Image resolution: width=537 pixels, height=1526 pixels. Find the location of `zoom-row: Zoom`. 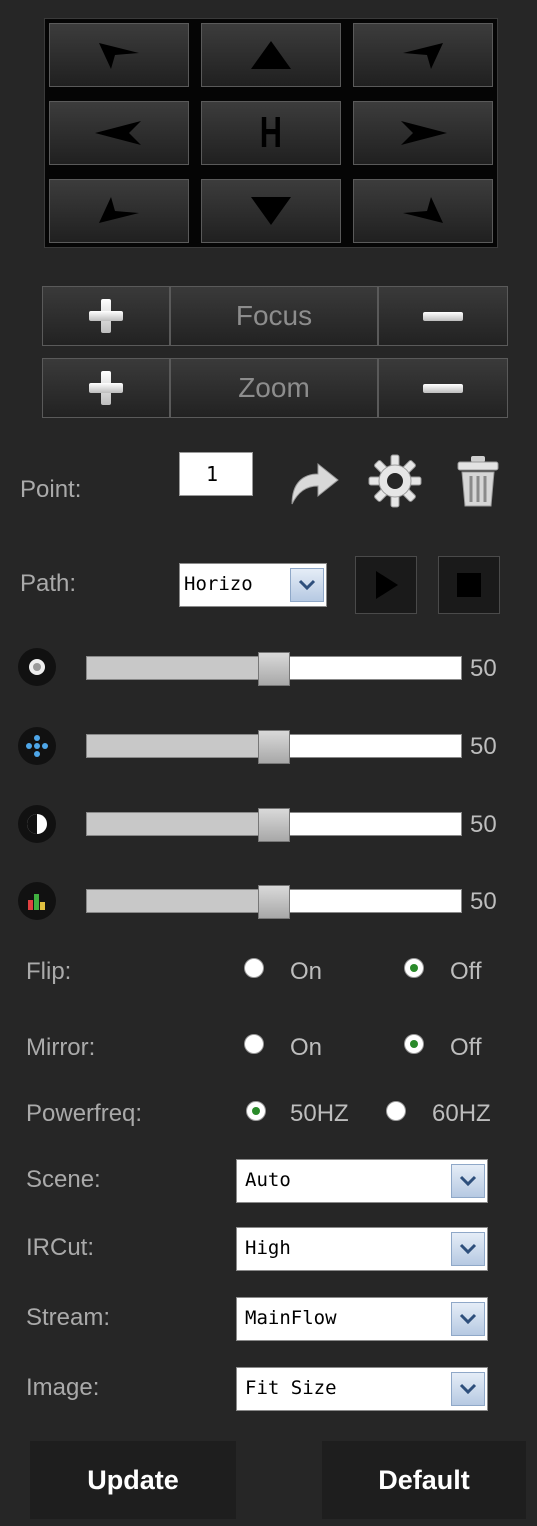

zoom-row: Zoom is located at coordinates (275, 388).